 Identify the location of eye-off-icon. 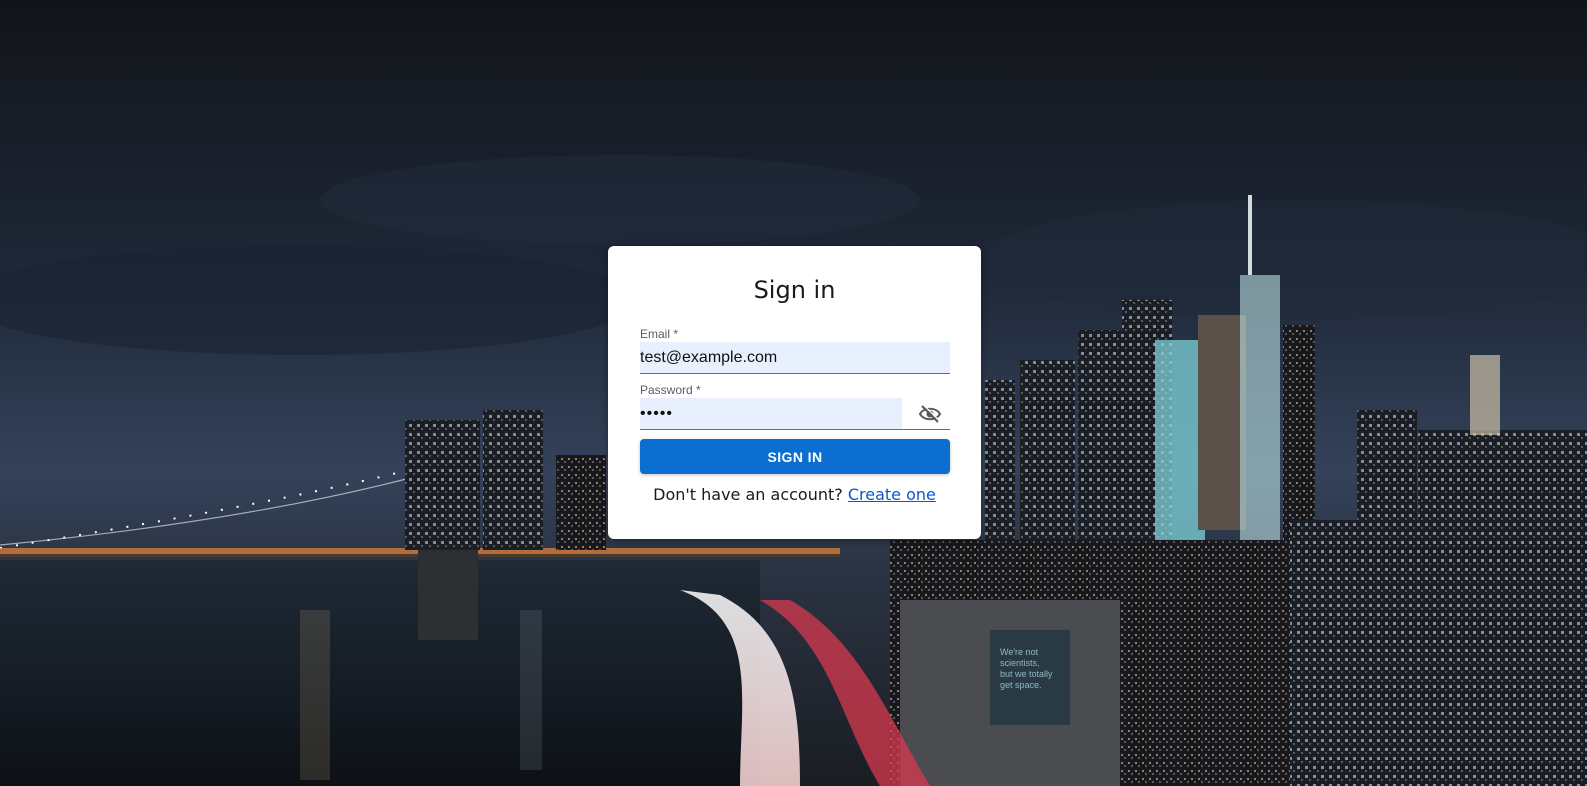
(930, 414).